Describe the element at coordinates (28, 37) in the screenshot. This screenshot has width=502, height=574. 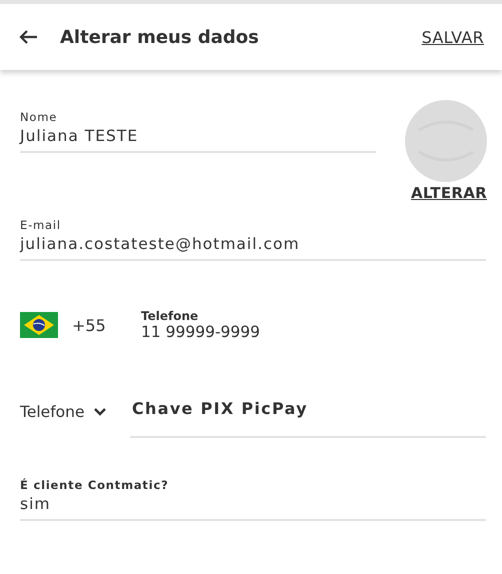
I see `back-icon` at that location.